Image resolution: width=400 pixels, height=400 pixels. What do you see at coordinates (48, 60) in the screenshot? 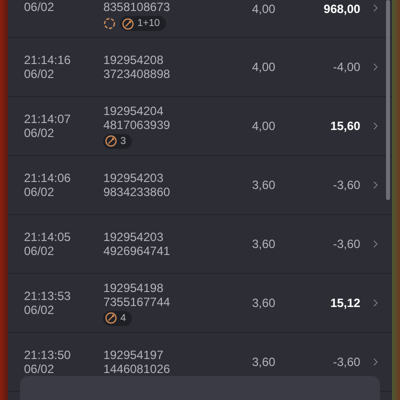
I see `time-text: 21:14:16` at bounding box center [48, 60].